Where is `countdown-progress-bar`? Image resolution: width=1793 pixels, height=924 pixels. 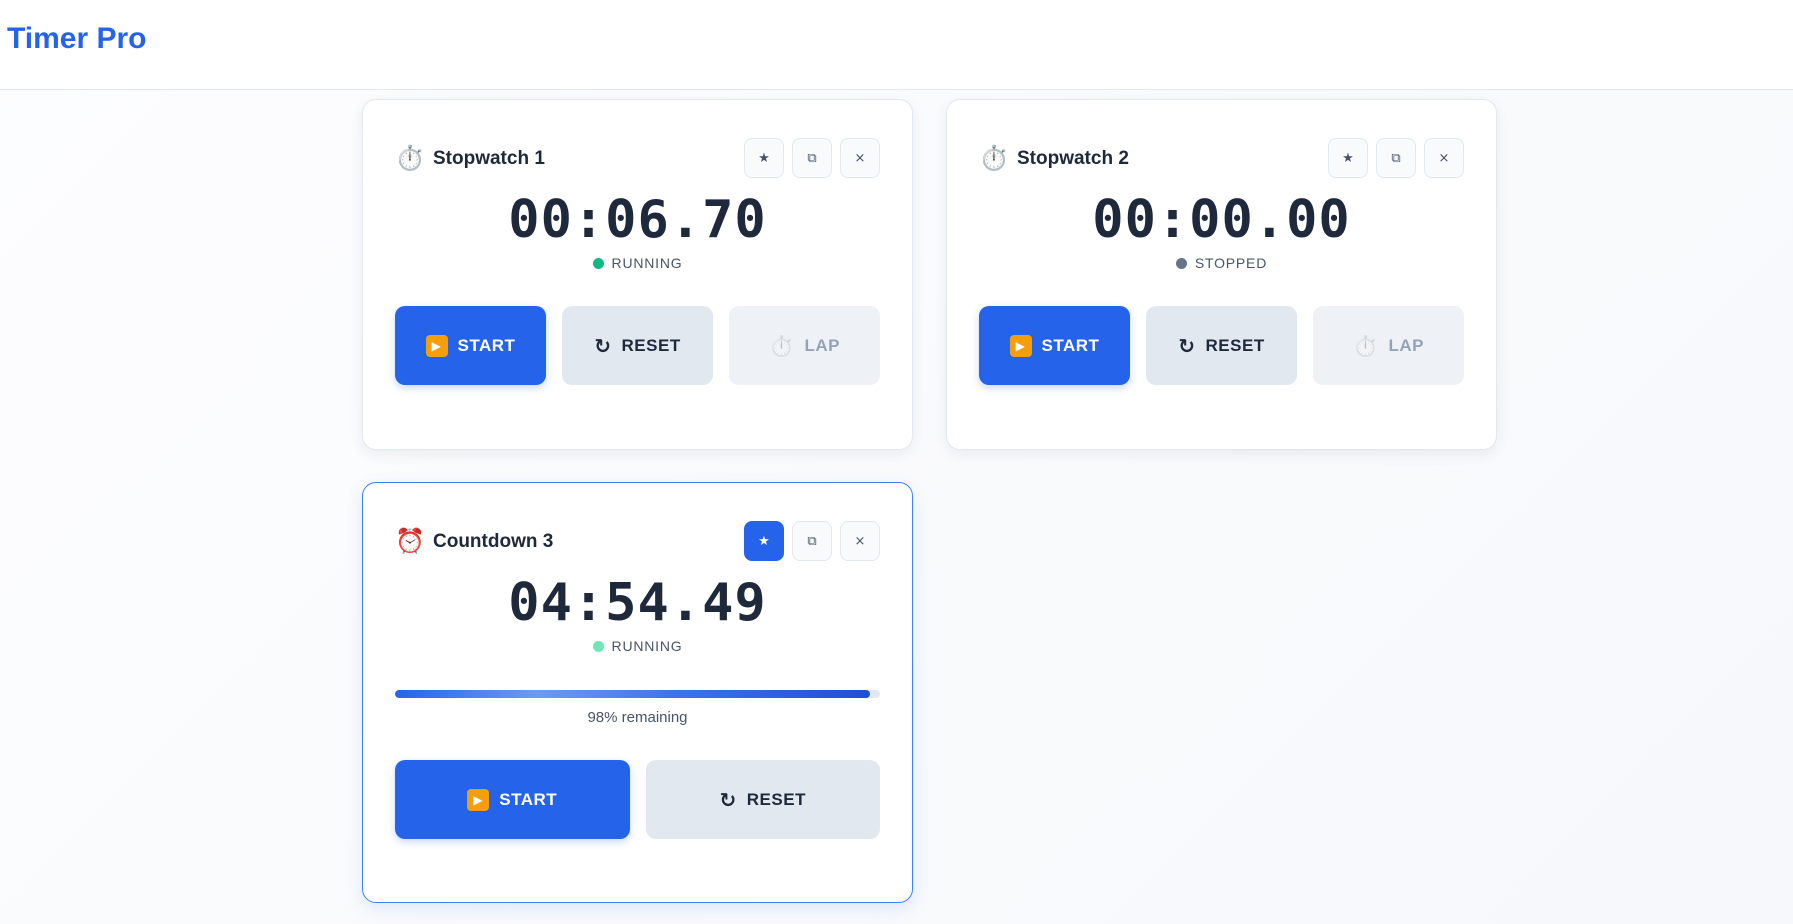 countdown-progress-bar is located at coordinates (637, 694).